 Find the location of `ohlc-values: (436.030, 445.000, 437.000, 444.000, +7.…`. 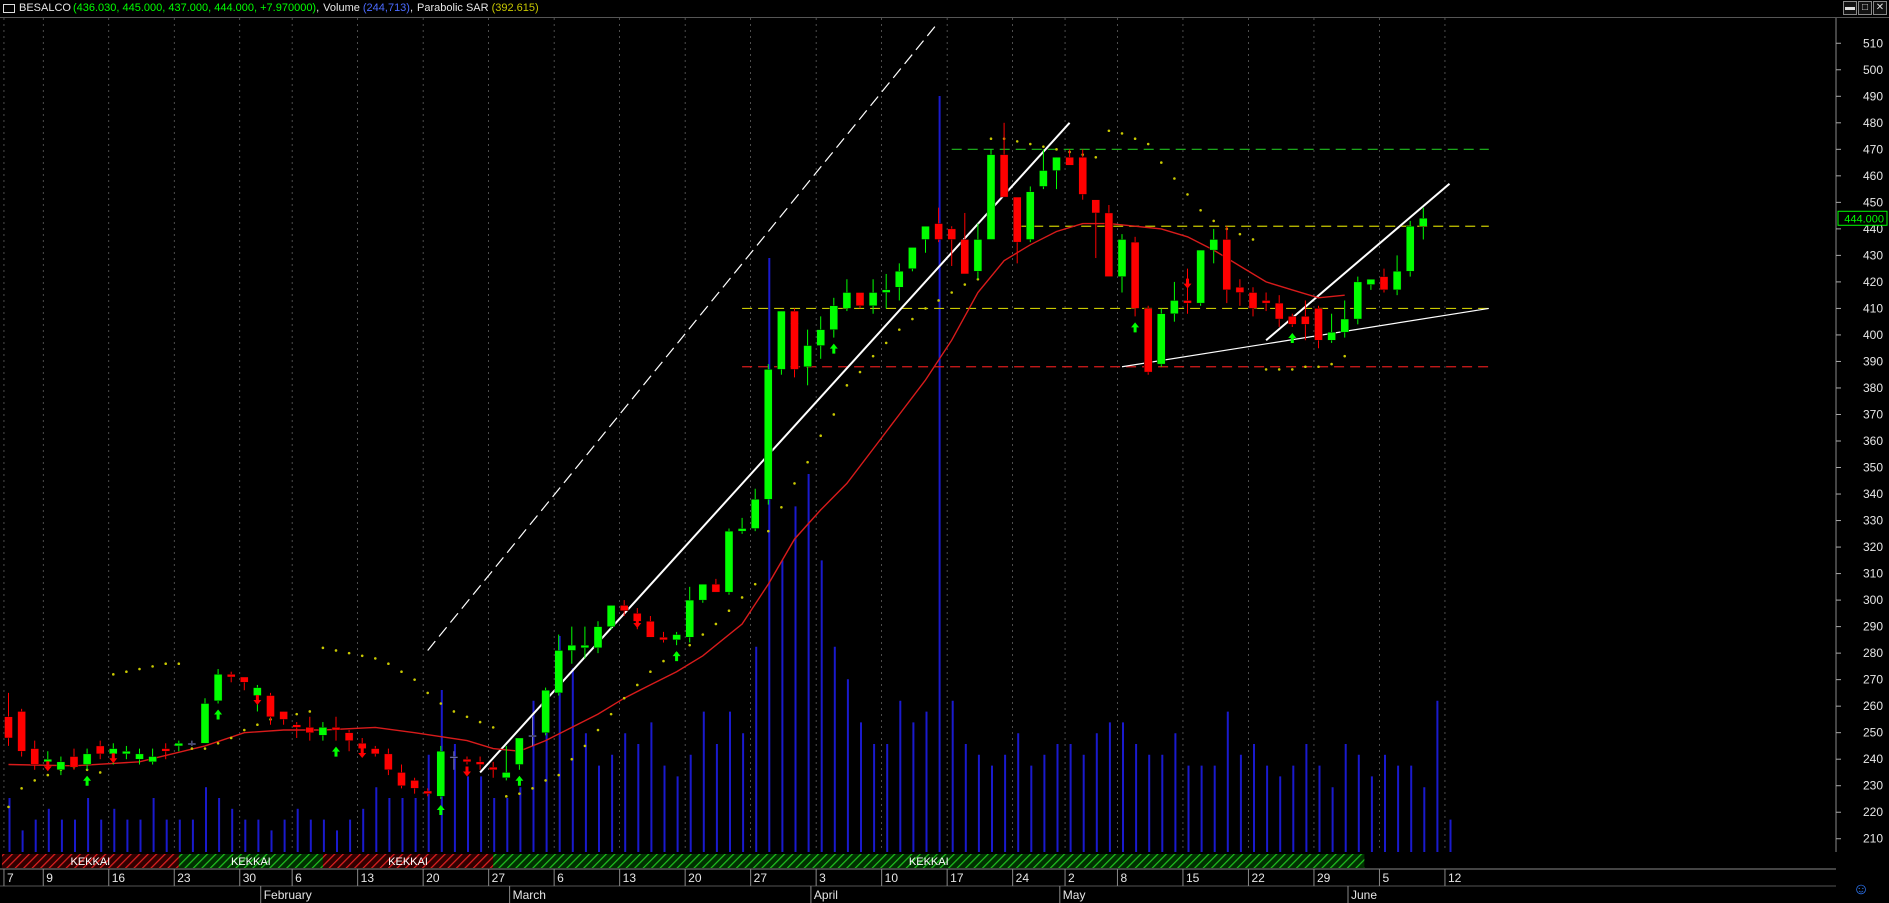

ohlc-values: (436.030, 445.000, 437.000, 444.000, +7.… is located at coordinates (194, 8).